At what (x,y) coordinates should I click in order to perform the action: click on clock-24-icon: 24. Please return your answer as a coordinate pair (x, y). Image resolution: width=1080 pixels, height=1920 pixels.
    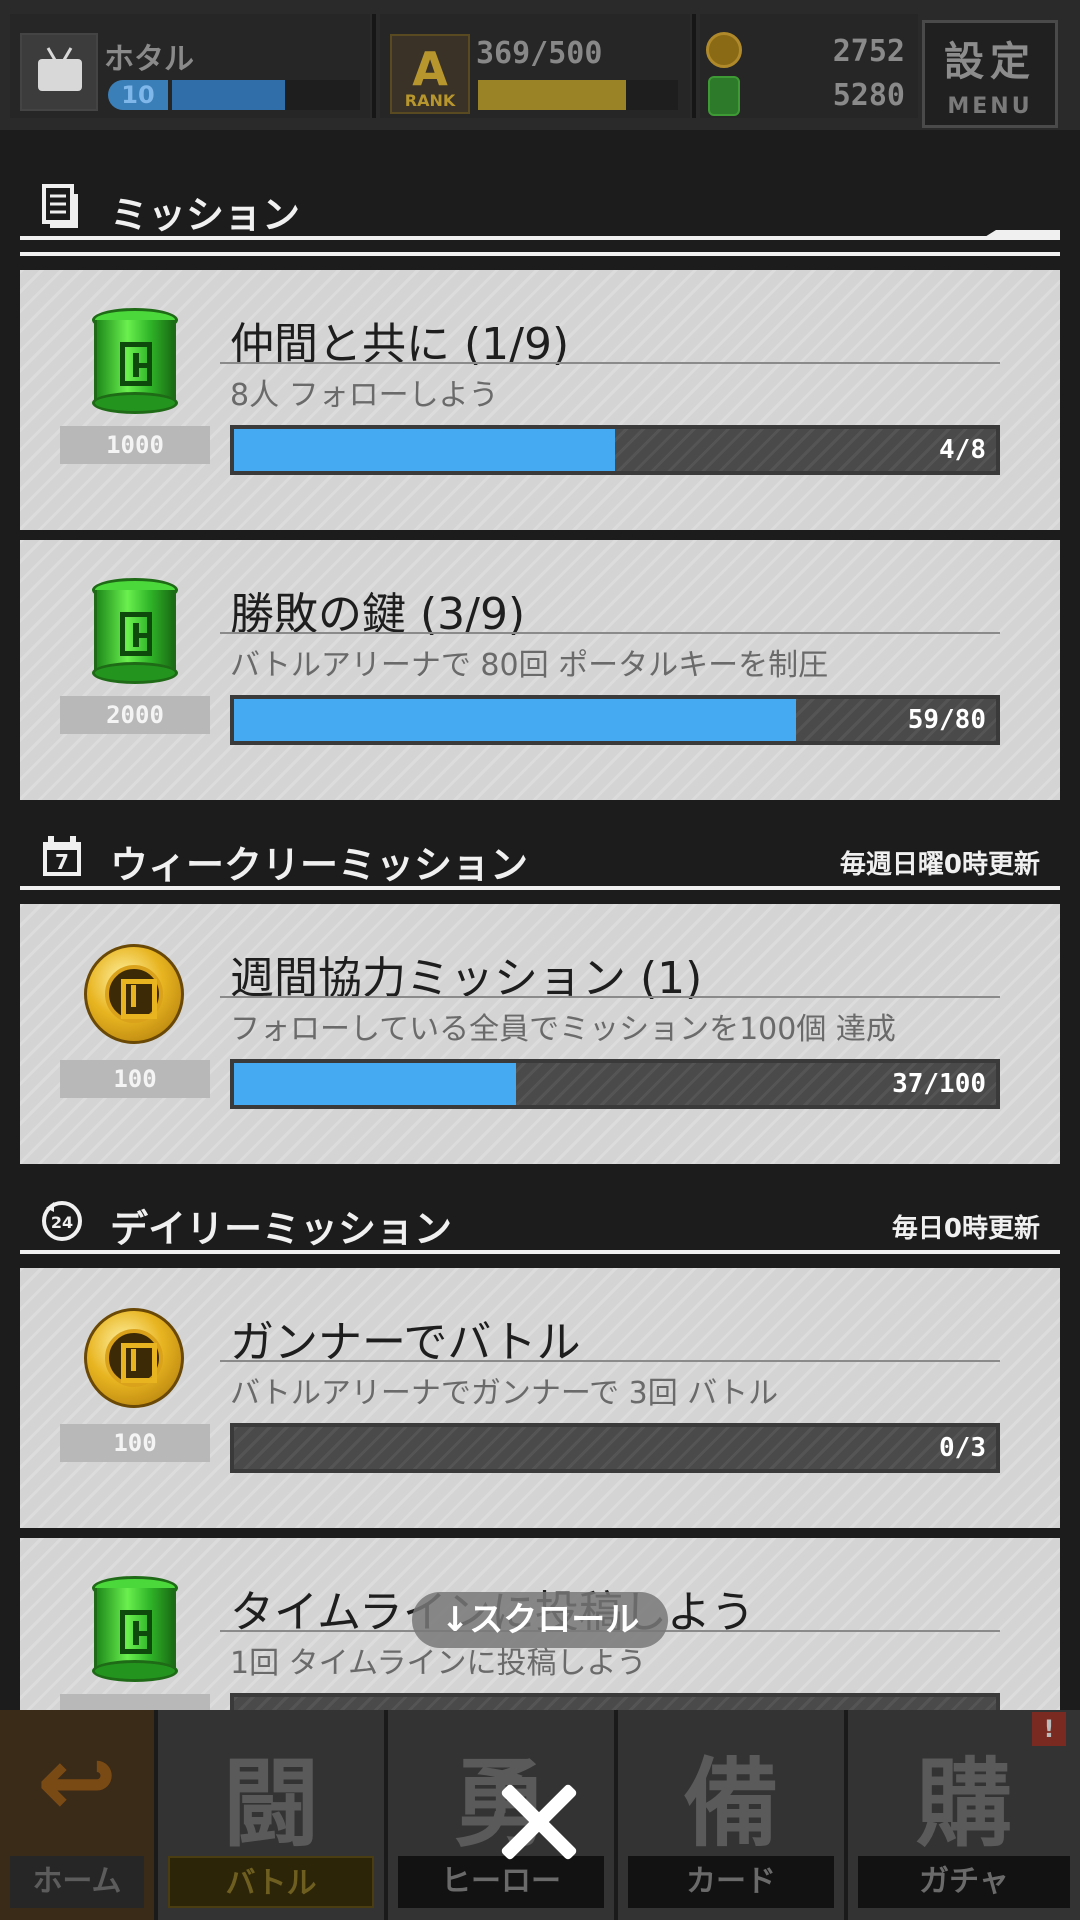
    Looking at the image, I should click on (62, 1221).